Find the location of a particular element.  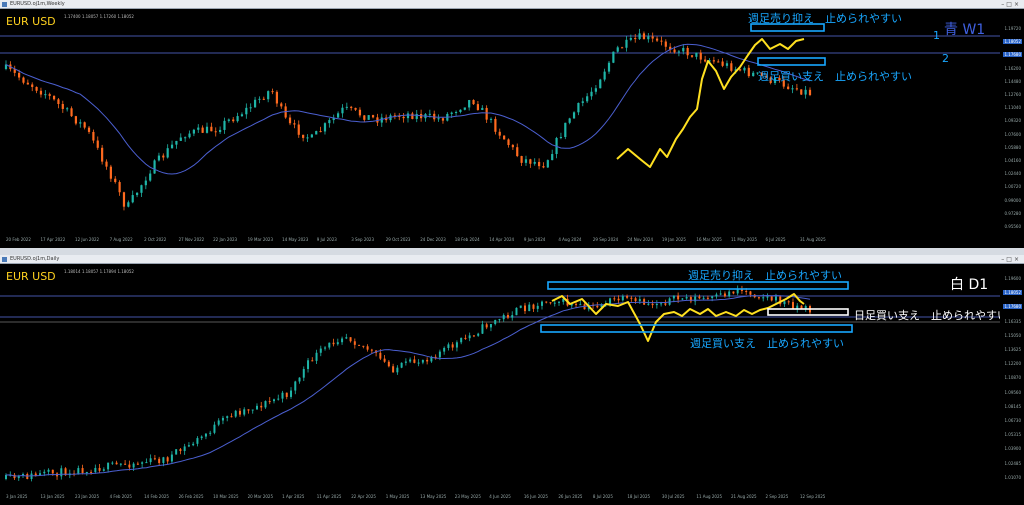

weekly-timeframe-label: 青 W1 is located at coordinates (965, 30).